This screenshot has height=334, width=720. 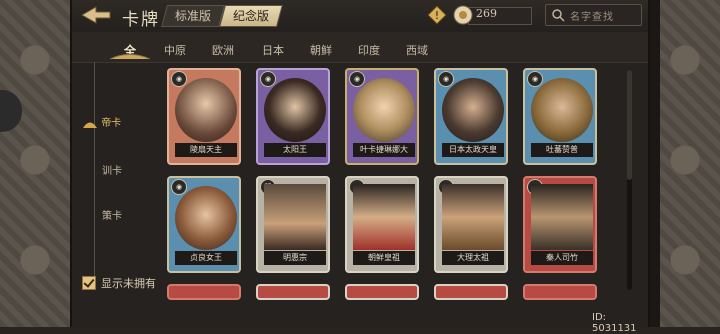 I want to click on search-input: 名字查找, so click(x=593, y=15).